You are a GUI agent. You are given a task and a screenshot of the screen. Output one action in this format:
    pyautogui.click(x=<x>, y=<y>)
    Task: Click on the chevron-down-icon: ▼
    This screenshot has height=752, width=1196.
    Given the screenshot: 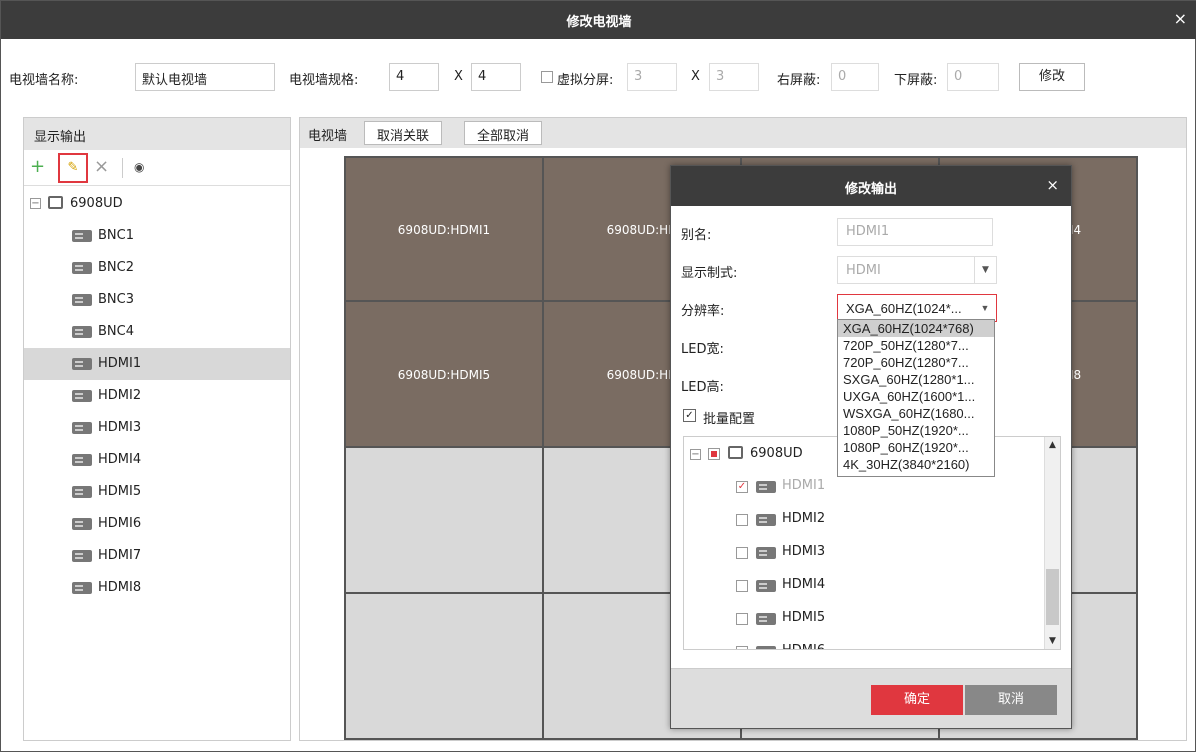 What is the action you would take?
    pyautogui.click(x=985, y=308)
    